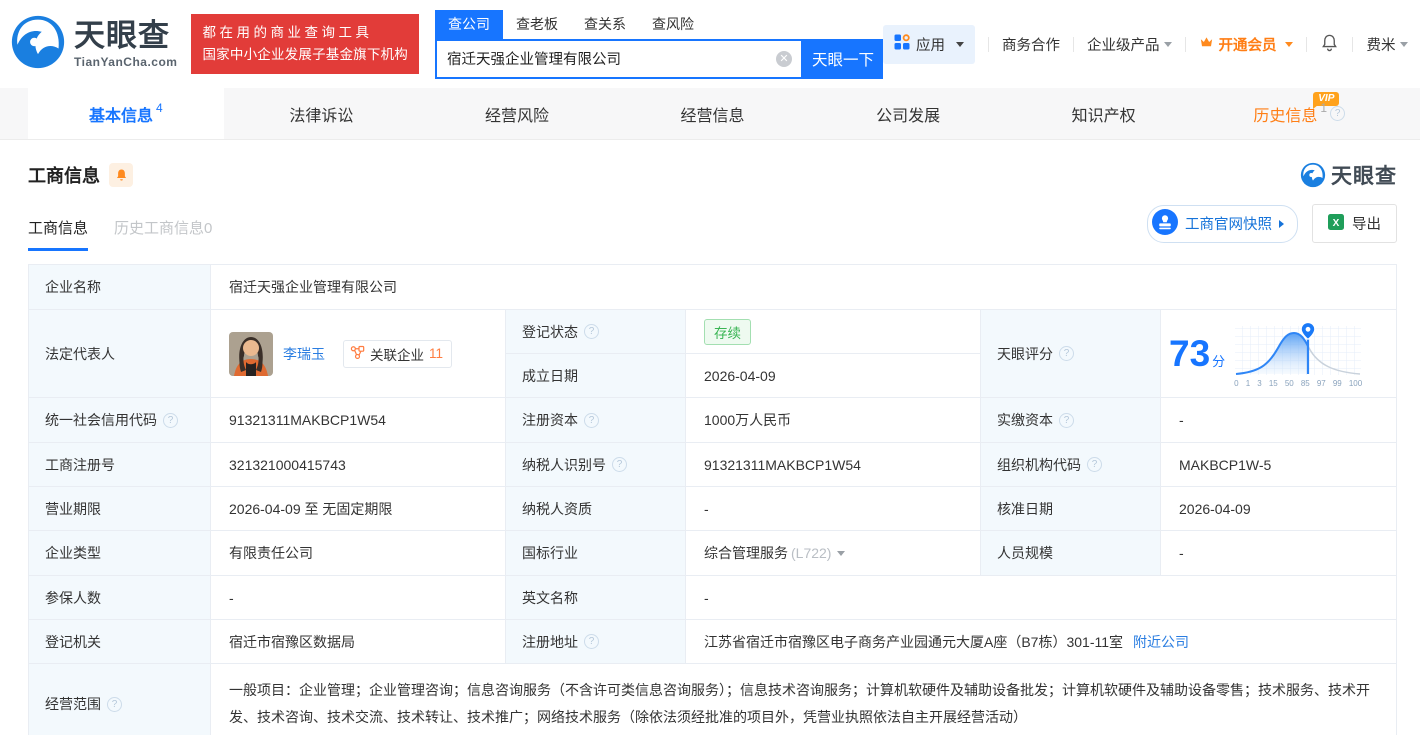  I want to click on field-label-paid-capital: 实缴资本 ?, so click(1071, 420).